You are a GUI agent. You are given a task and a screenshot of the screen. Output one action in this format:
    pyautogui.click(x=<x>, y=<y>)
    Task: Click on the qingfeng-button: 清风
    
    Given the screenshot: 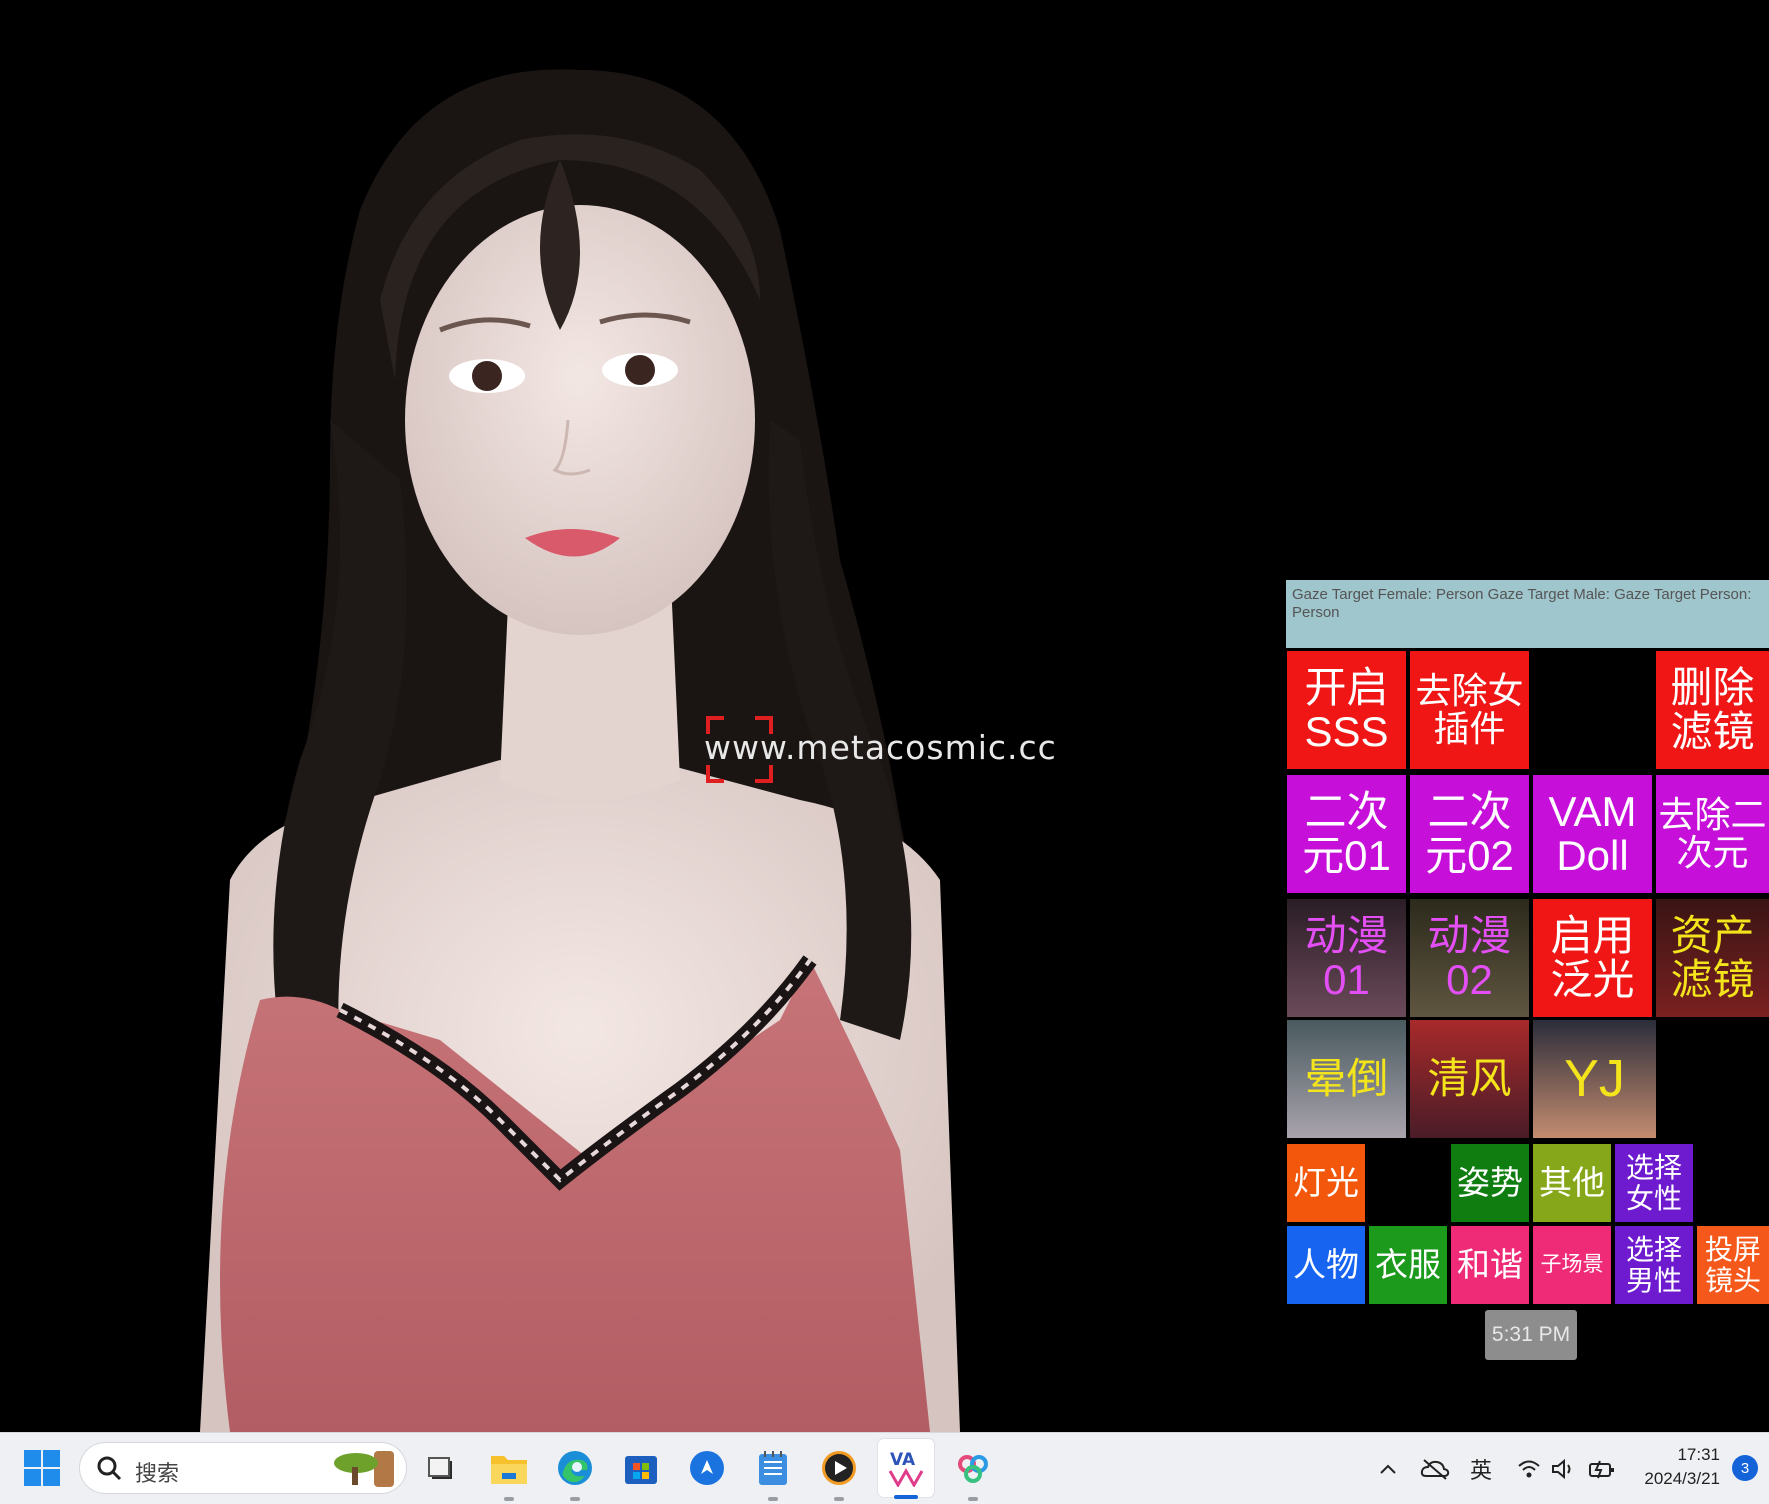 What is the action you would take?
    pyautogui.click(x=1469, y=1079)
    